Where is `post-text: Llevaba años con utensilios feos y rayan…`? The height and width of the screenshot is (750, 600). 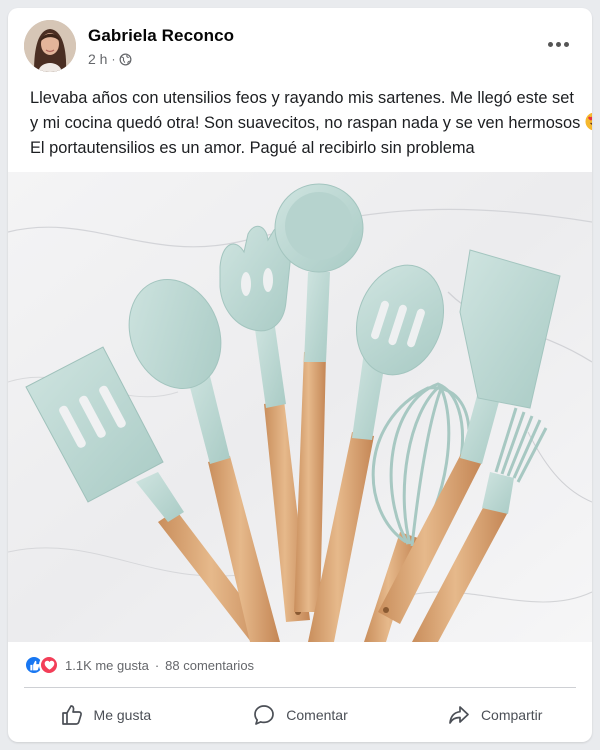
post-text: Llevaba años con utensilios feos y rayan… is located at coordinates (311, 123).